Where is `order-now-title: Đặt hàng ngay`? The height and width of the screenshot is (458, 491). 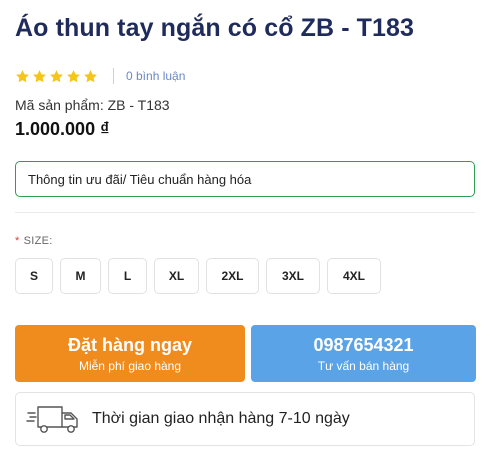 order-now-title: Đặt hàng ngay is located at coordinates (129, 344).